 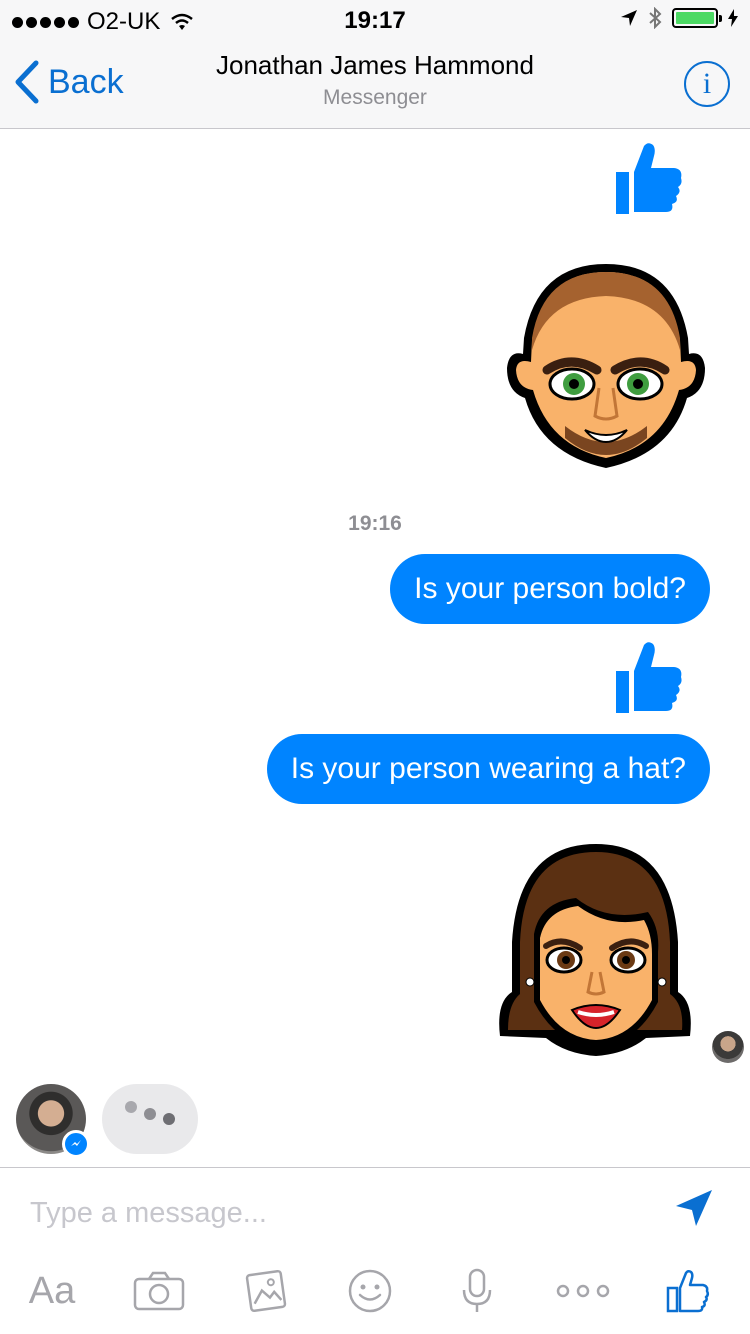 What do you see at coordinates (733, 18) in the screenshot?
I see `charging-bolt-icon` at bounding box center [733, 18].